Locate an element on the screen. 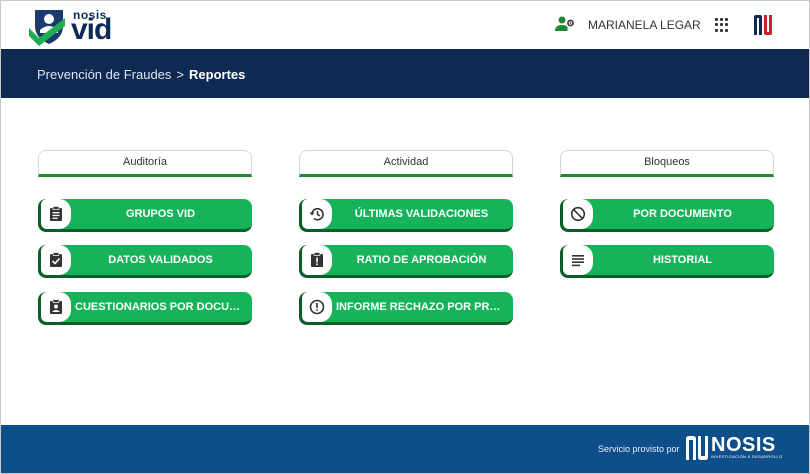  nosis-vid-logo: nosis vid is located at coordinates (84, 26).